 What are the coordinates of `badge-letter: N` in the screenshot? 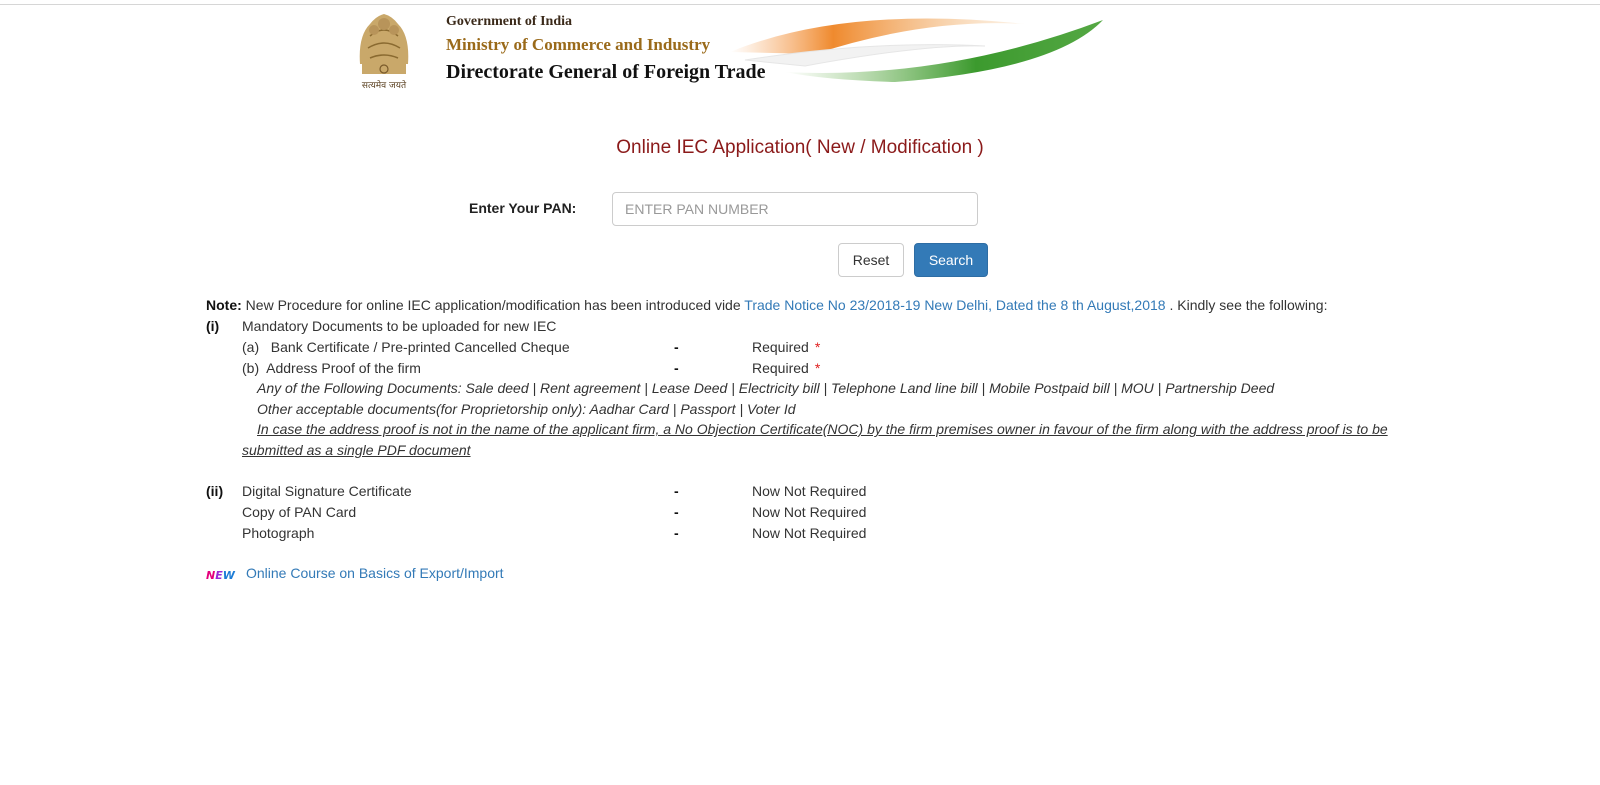 It's located at (211, 575).